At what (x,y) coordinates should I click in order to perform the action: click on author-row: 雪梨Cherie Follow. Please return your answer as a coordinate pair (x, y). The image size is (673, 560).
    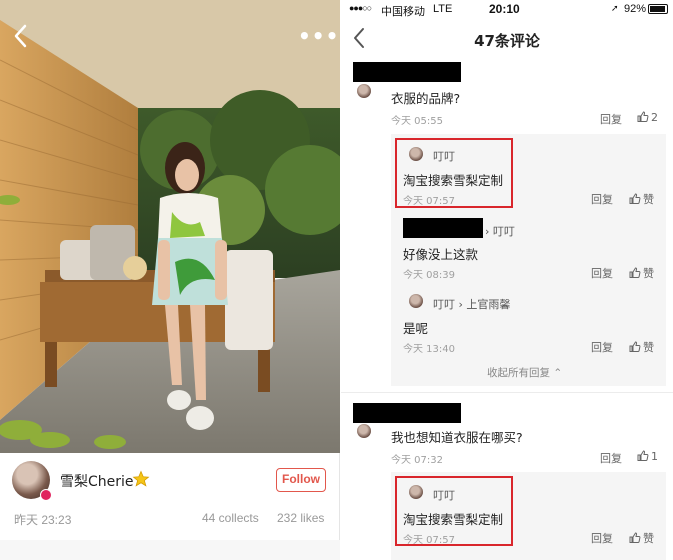
    Looking at the image, I should click on (170, 480).